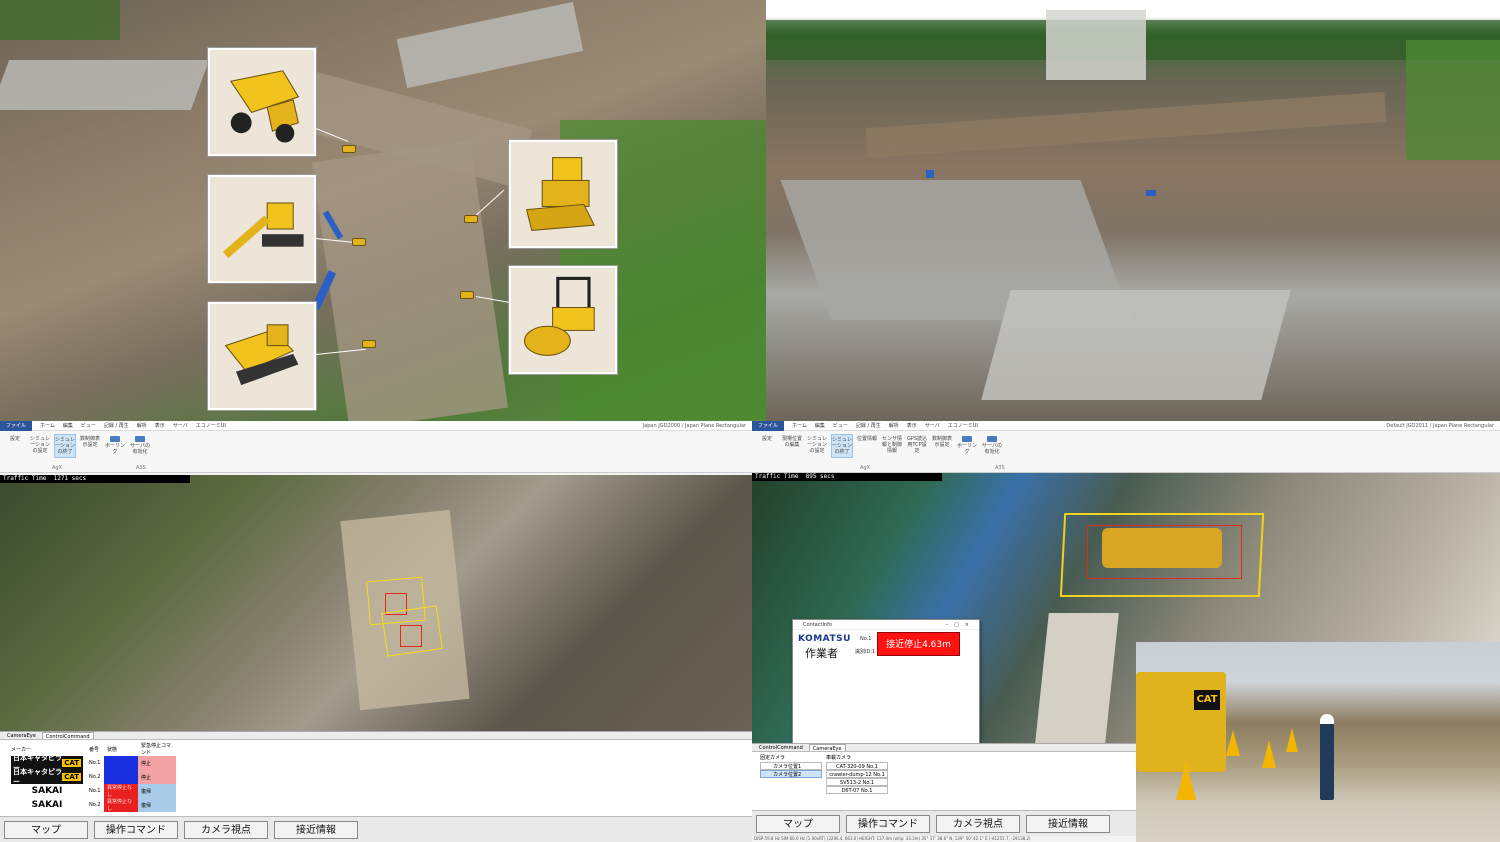 The width and height of the screenshot is (1500, 842). I want to click on helmet-icon, so click(1327, 719).